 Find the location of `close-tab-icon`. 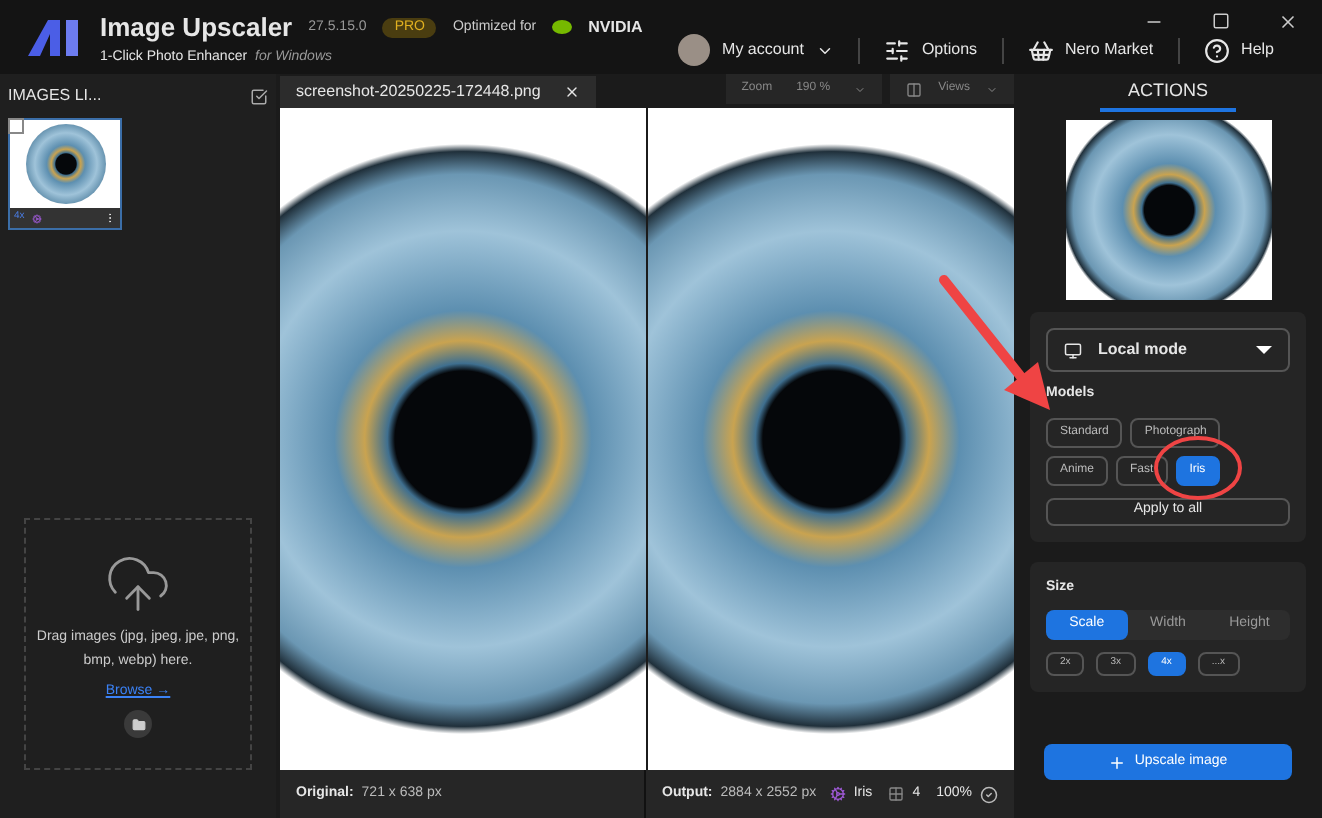

close-tab-icon is located at coordinates (572, 92).